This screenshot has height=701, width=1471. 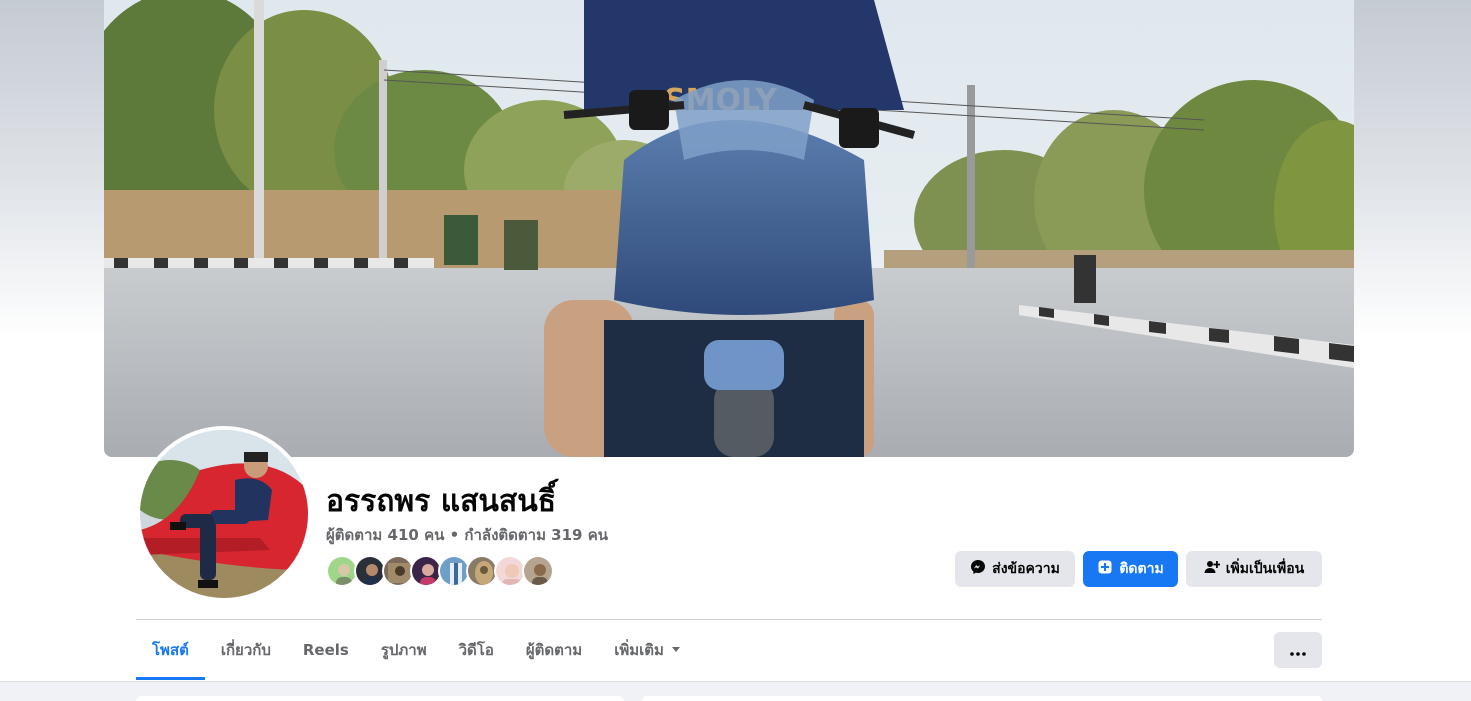 I want to click on follow-button: ติดตาม, so click(x=1130, y=569).